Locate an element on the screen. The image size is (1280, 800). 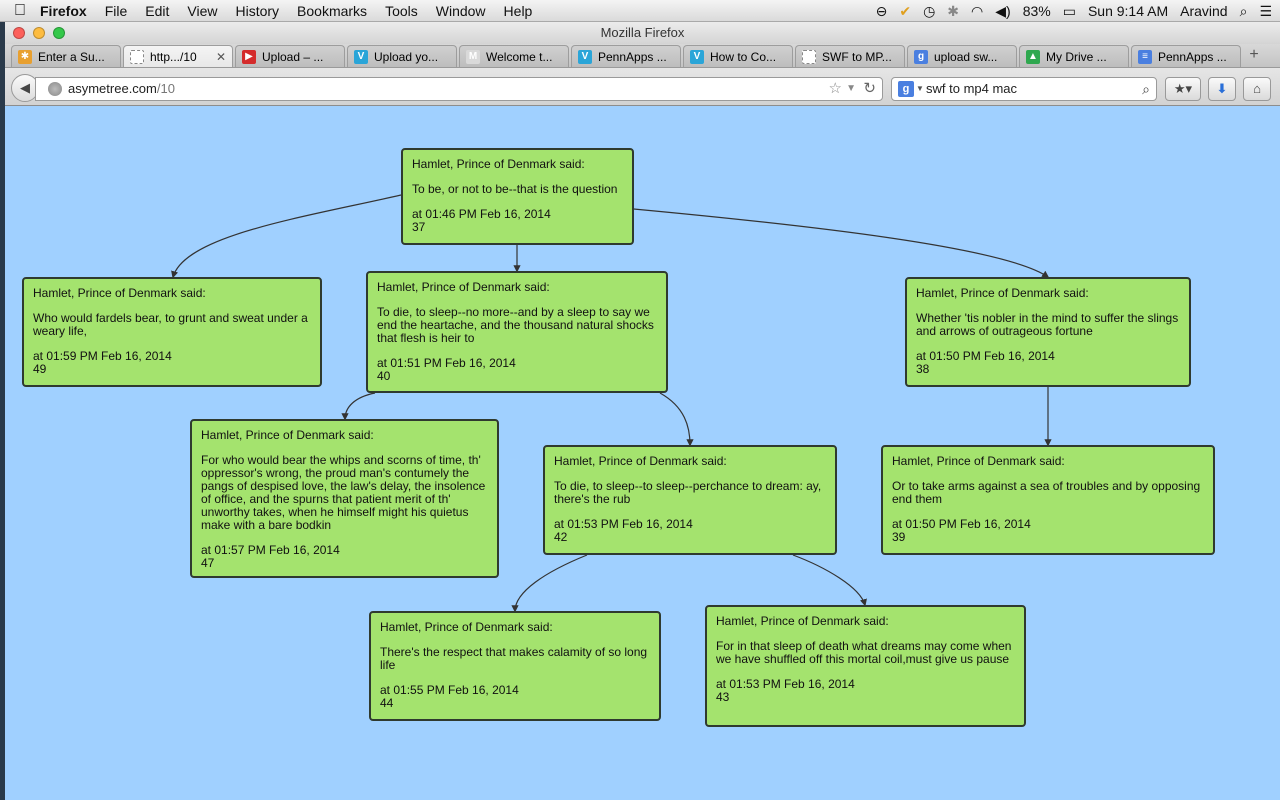
new-tab-button: + is located at coordinates (1254, 56).